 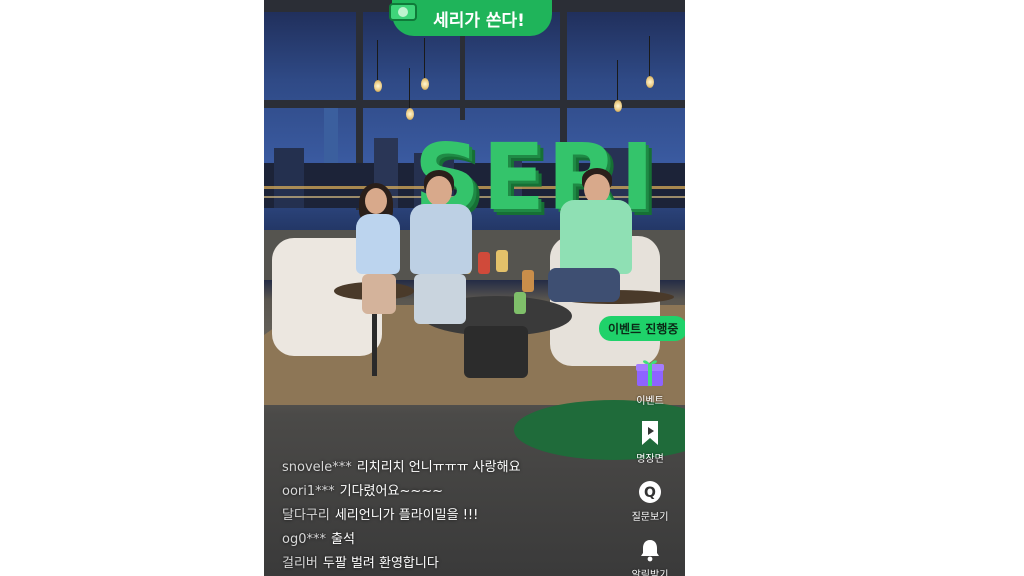 I want to click on chat-text: 기다렸어요~~~~, so click(x=391, y=491).